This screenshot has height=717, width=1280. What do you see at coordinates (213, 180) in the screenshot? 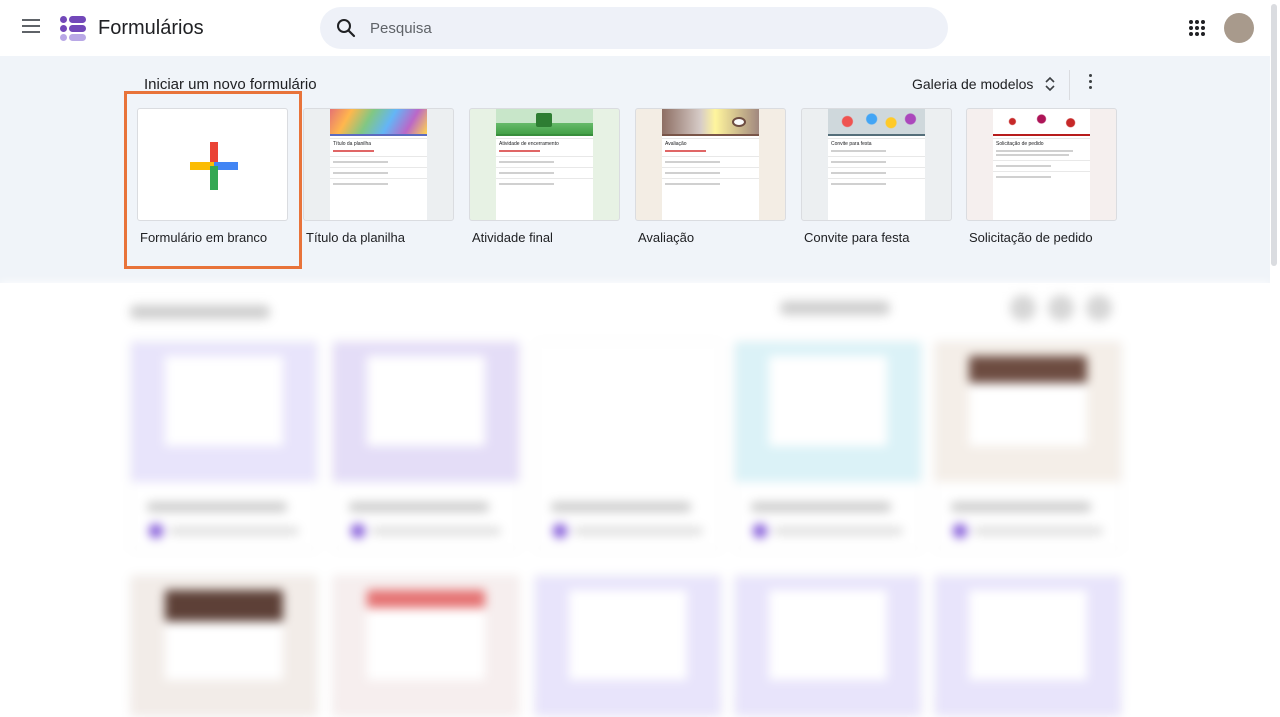
I see `highlight-box` at bounding box center [213, 180].